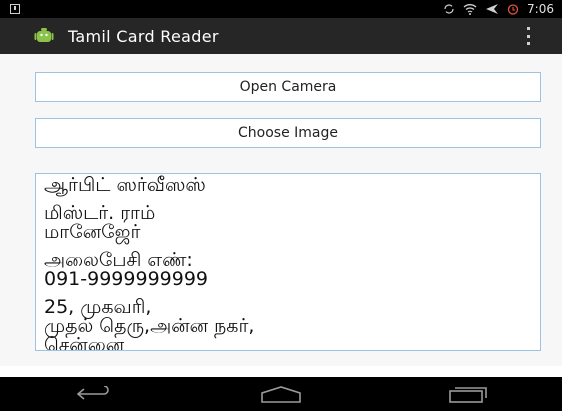 The image size is (562, 411). Describe the element at coordinates (540, 9) in the screenshot. I see `status-time: 7:06` at that location.